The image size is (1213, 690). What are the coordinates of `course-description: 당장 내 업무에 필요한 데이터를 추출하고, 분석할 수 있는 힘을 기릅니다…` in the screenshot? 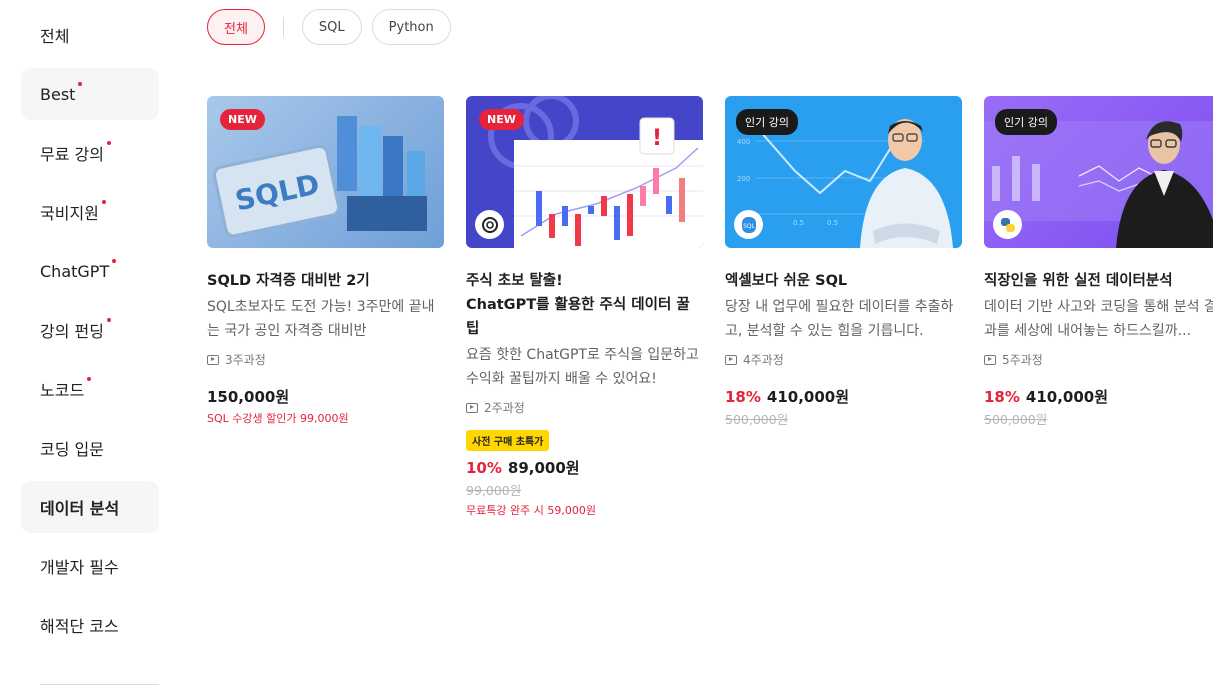 It's located at (839, 319).